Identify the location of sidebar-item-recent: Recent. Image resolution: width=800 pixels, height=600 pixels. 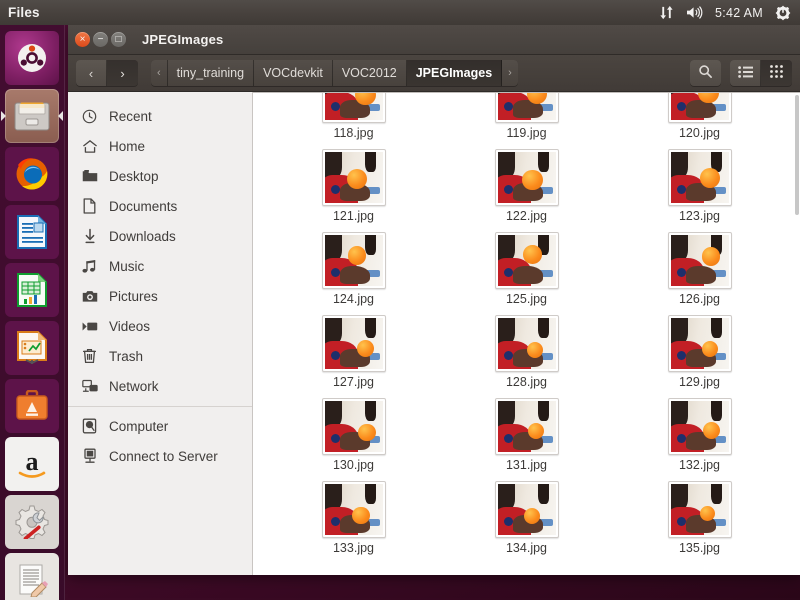
(160, 116).